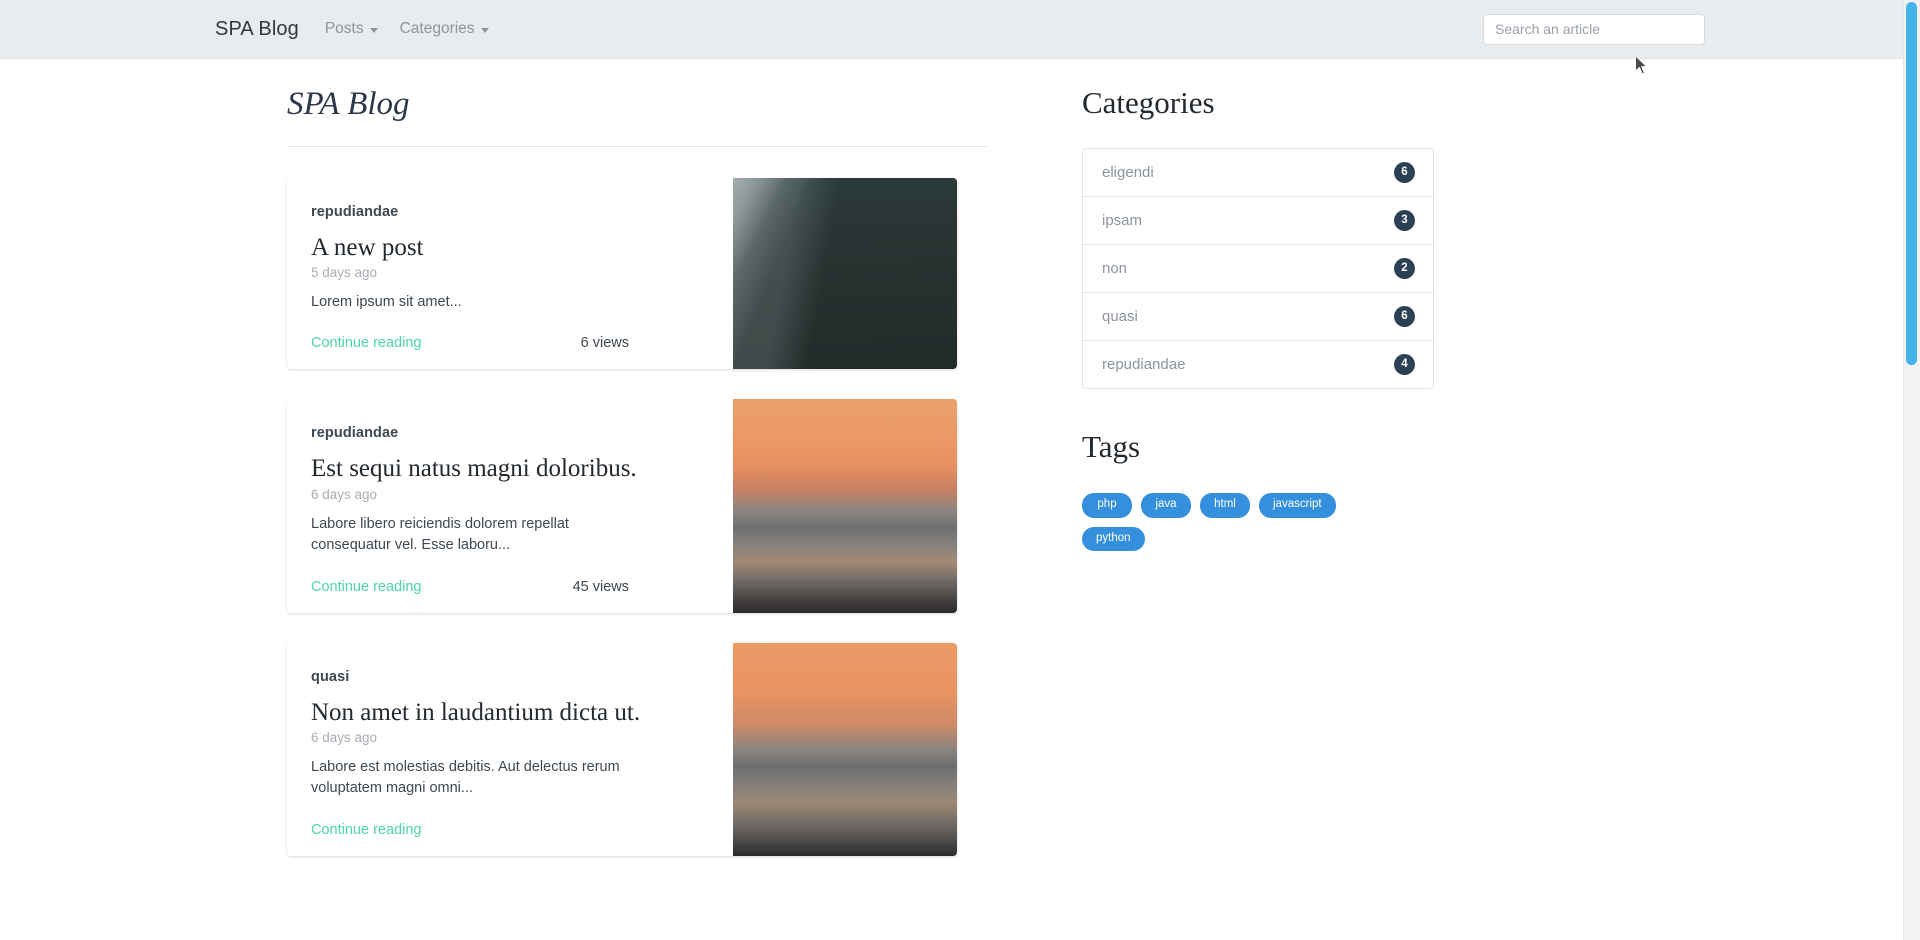 The height and width of the screenshot is (940, 1920). What do you see at coordinates (1911, 470) in the screenshot?
I see `vertical-scrollbar` at bounding box center [1911, 470].